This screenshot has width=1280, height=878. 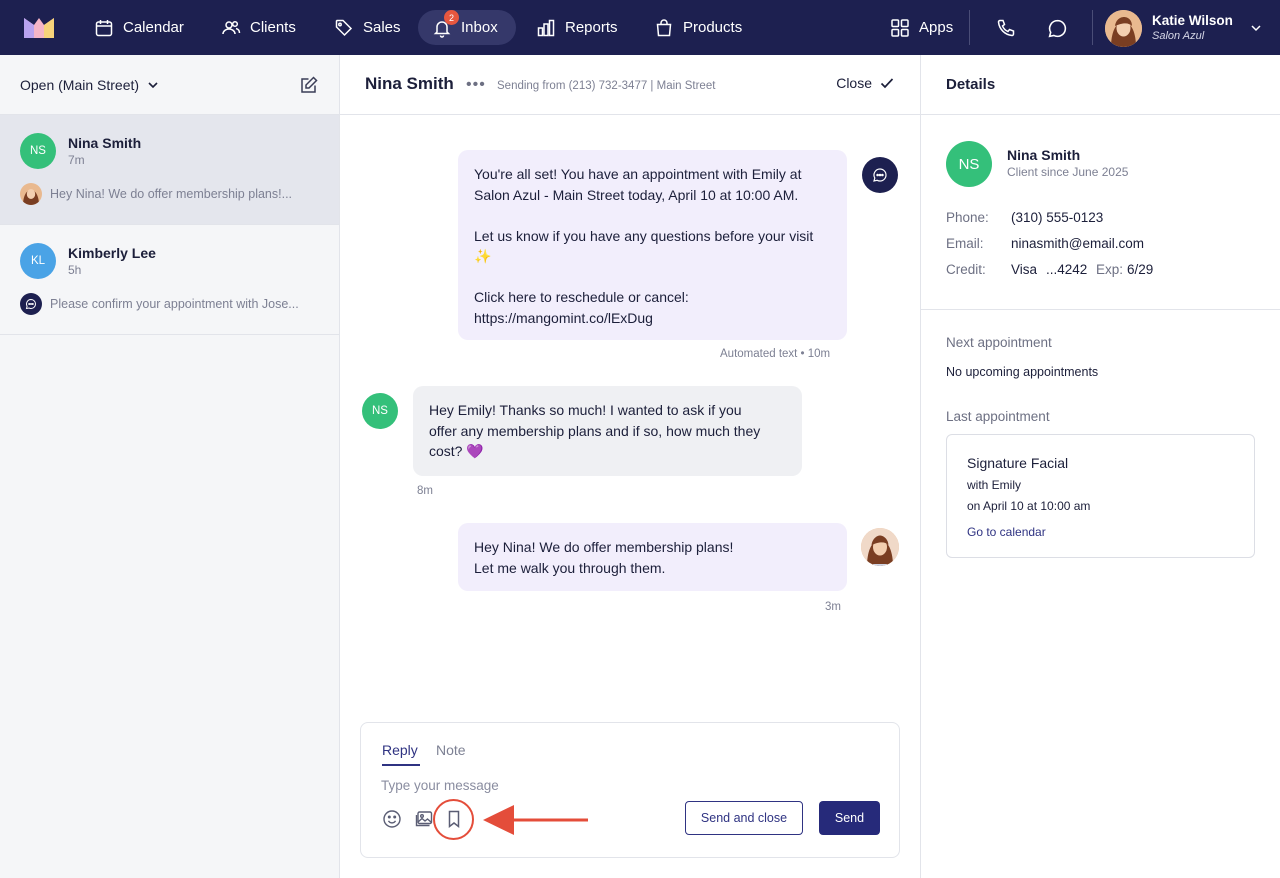 What do you see at coordinates (1057, 217) in the screenshot?
I see `phone-value: (310) 555-0123` at bounding box center [1057, 217].